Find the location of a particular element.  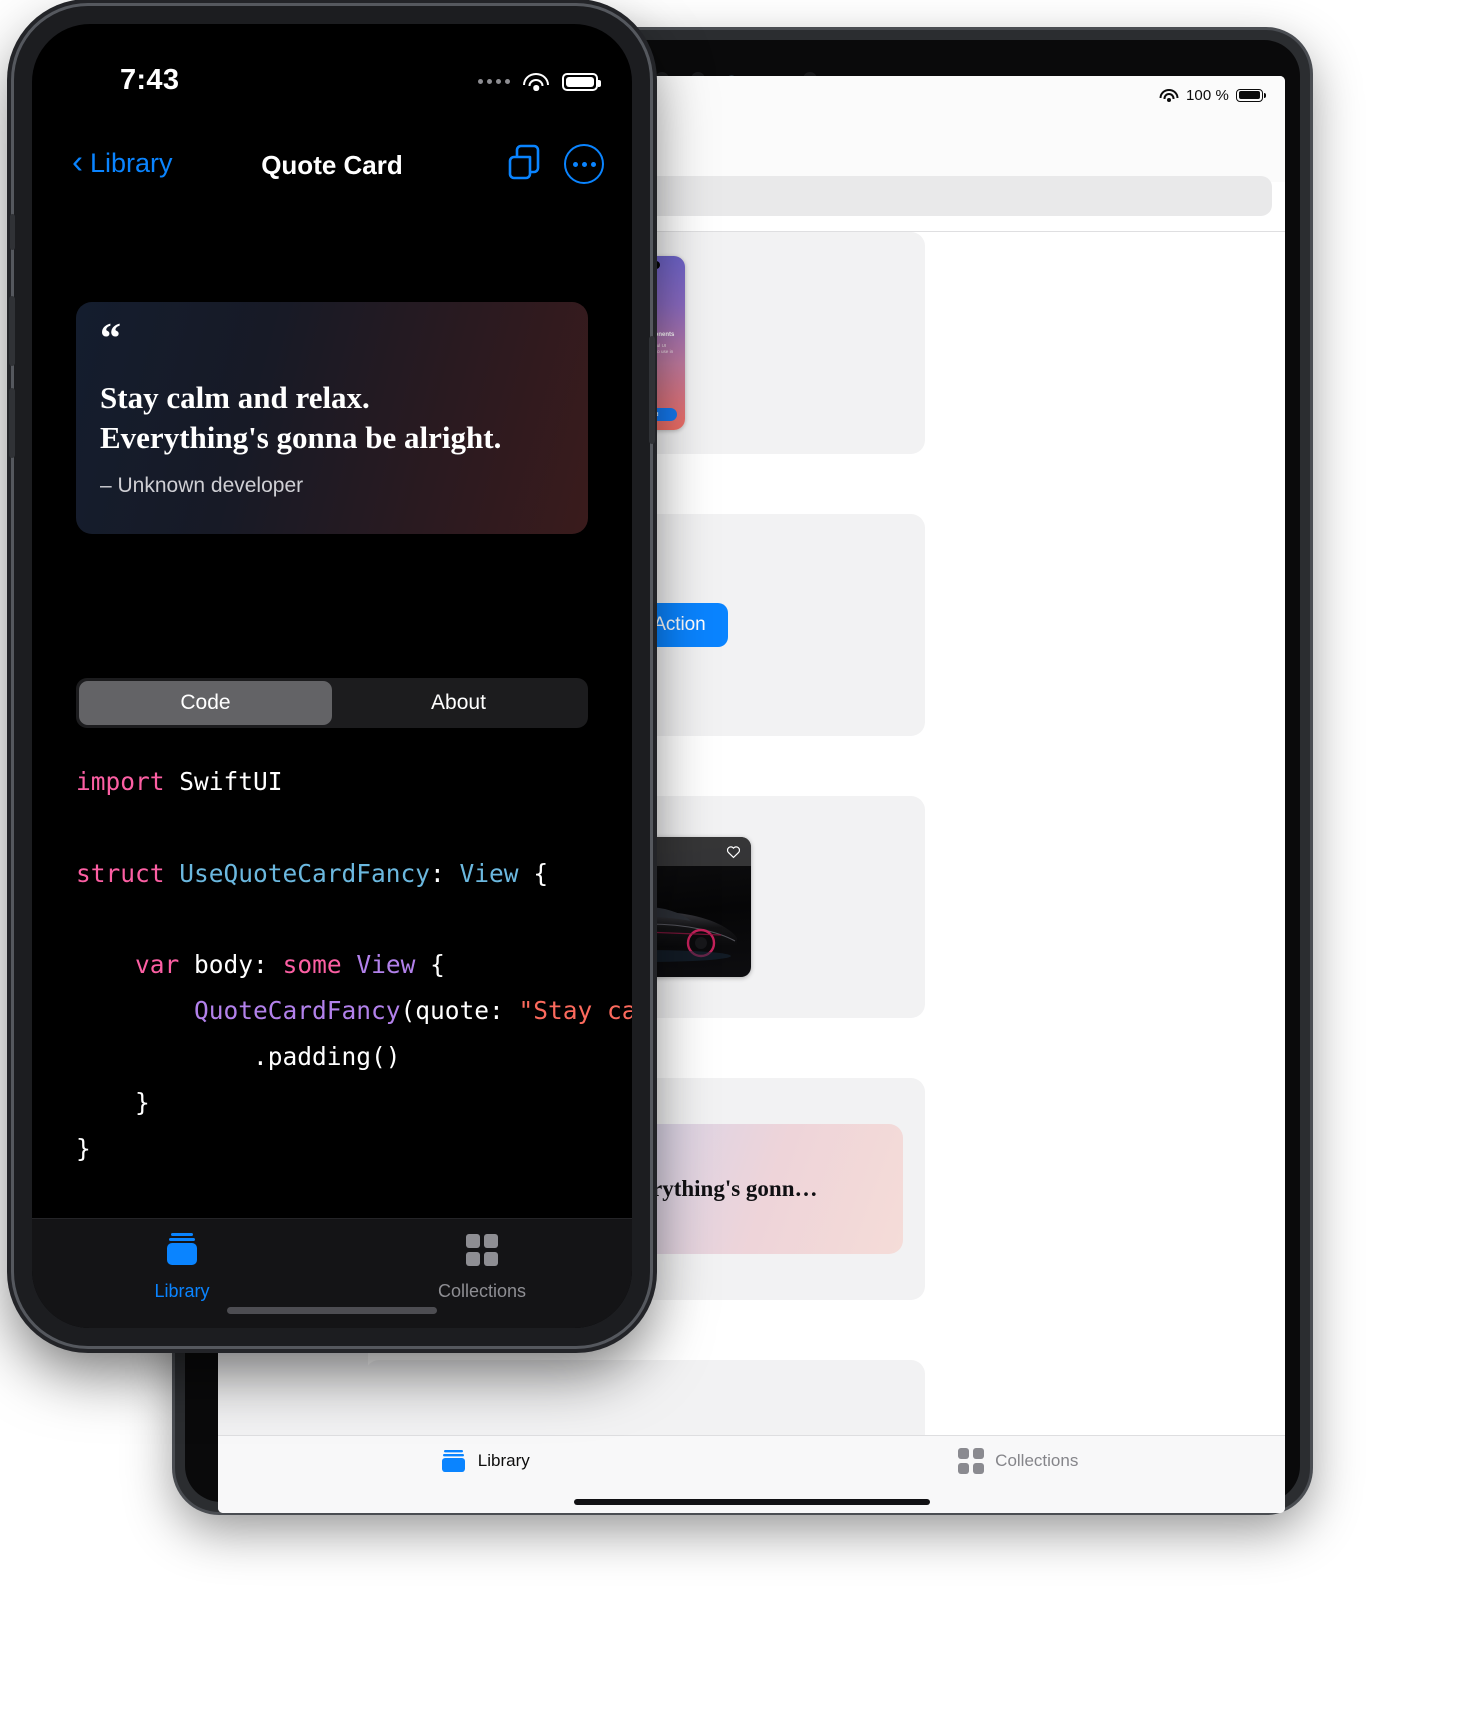

code-line: struct UseQuoteCardFancy: View { is located at coordinates (354, 874).